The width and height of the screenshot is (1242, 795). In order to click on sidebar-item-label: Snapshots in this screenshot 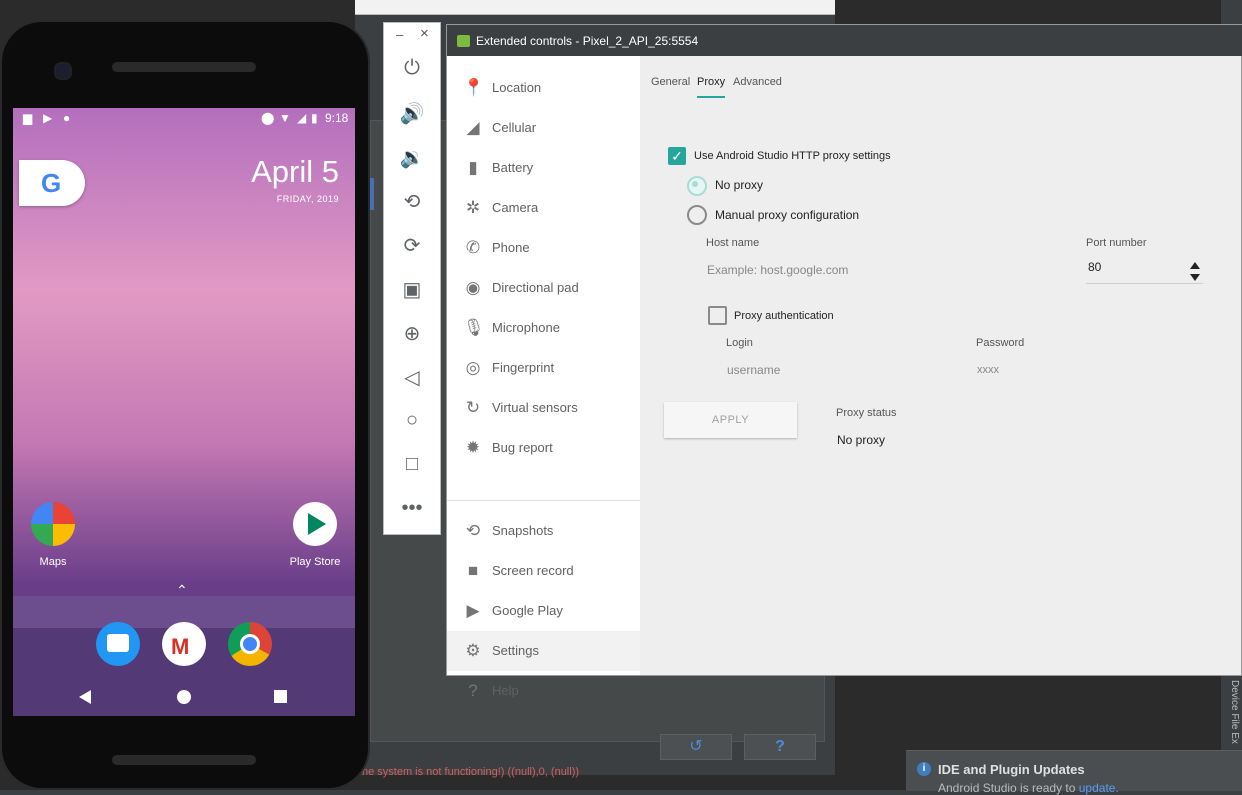, I will do `click(523, 530)`.